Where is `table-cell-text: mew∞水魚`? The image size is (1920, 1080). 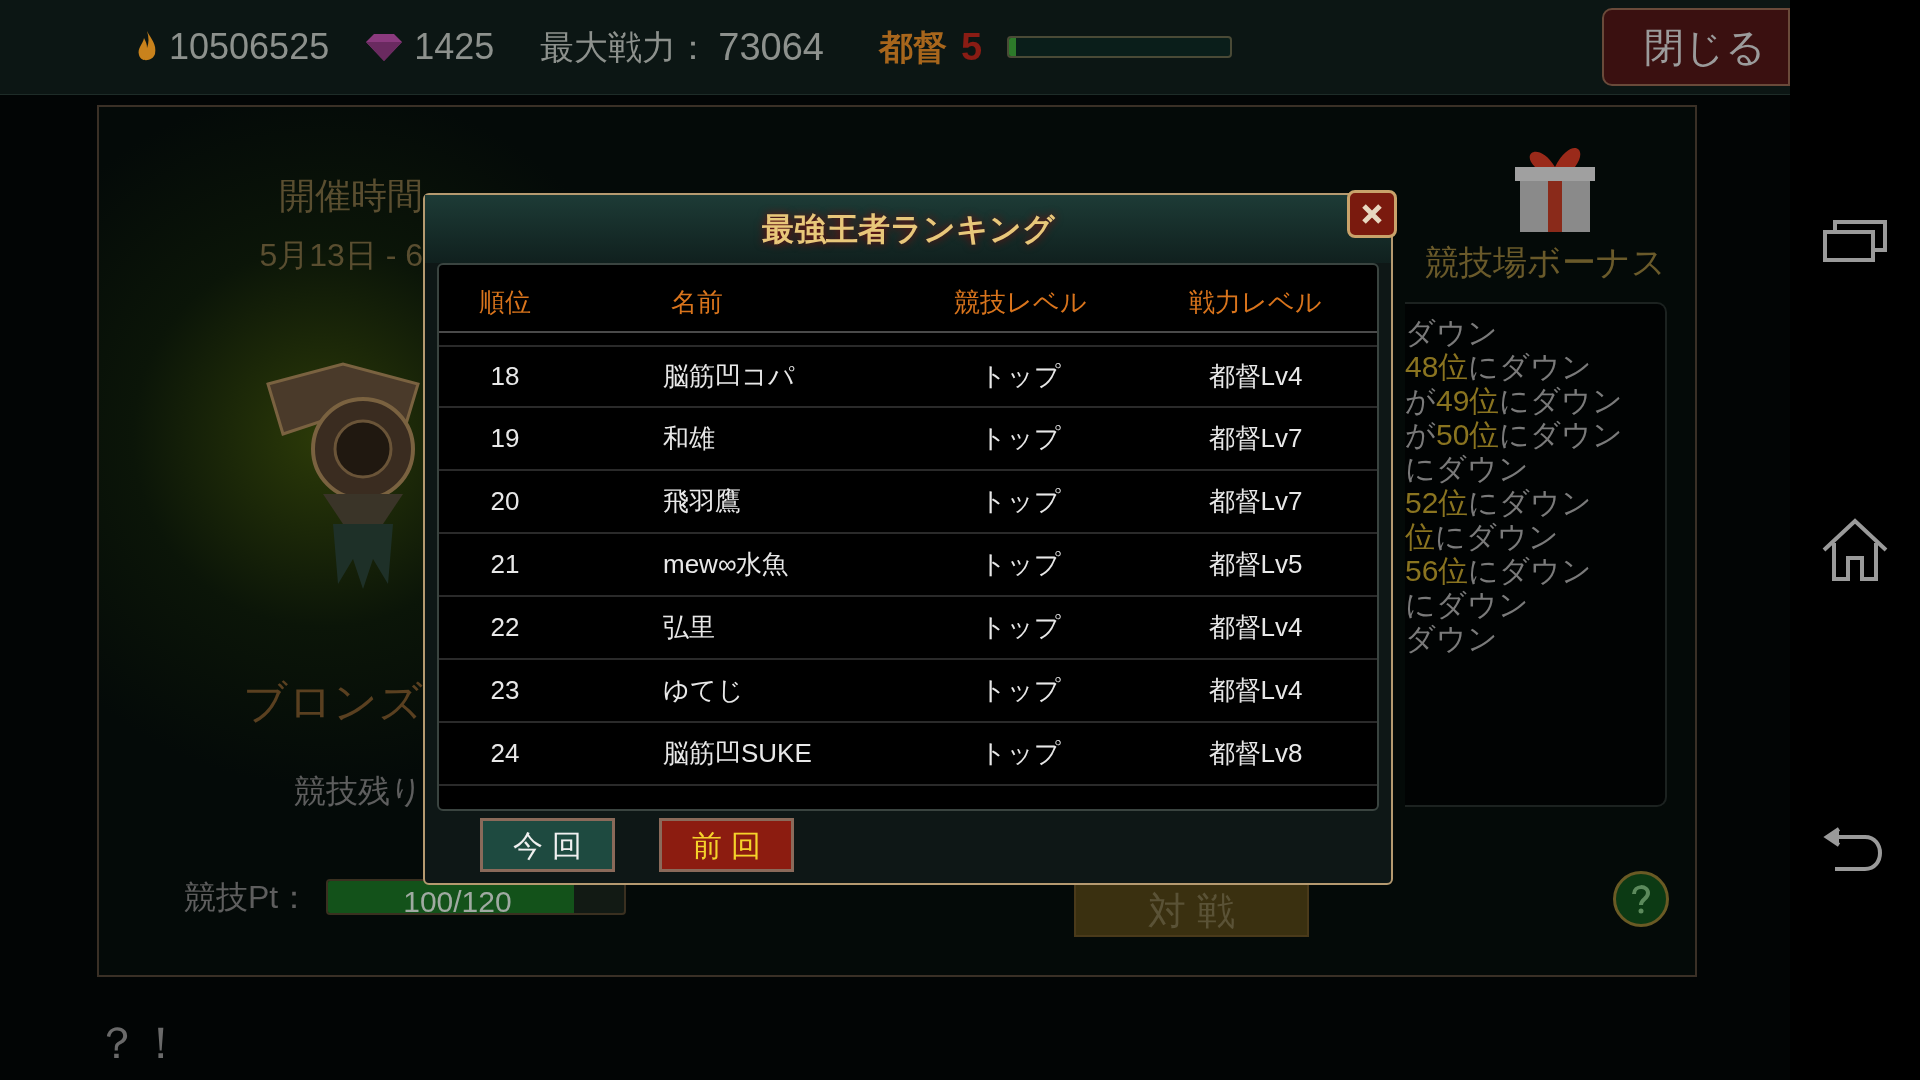 table-cell-text: mew∞水魚 is located at coordinates (726, 564).